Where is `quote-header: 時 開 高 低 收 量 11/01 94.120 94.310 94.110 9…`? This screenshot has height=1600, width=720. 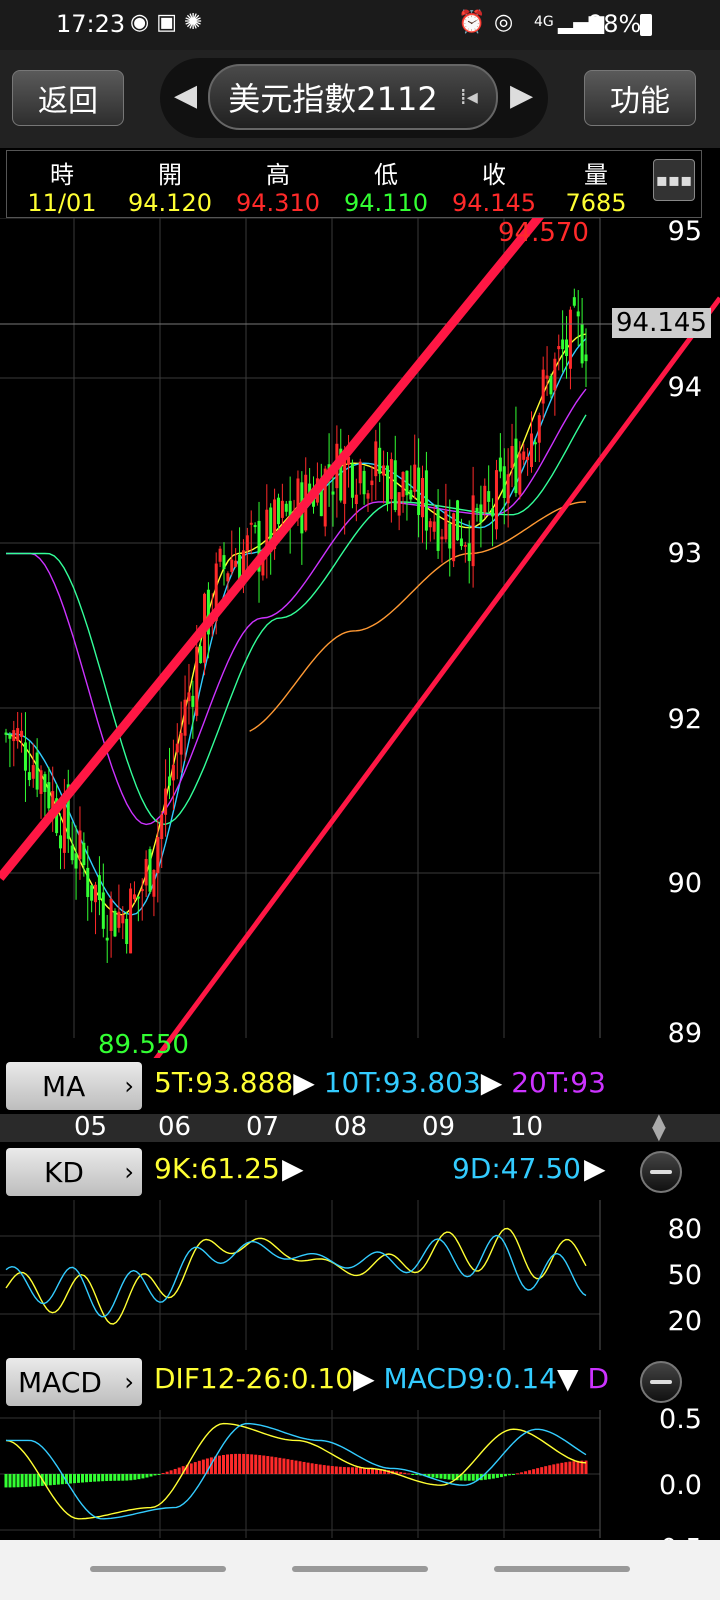 quote-header: 時 開 高 低 收 量 11/01 94.120 94.310 94.110 9… is located at coordinates (354, 184).